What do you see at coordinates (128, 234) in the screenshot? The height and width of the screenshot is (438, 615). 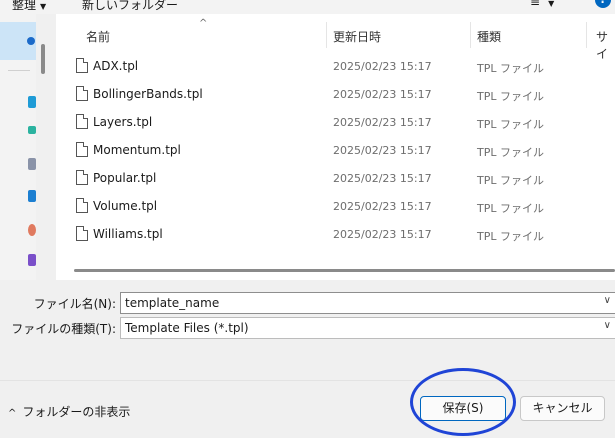 I see `file-name: Williams.tpl` at bounding box center [128, 234].